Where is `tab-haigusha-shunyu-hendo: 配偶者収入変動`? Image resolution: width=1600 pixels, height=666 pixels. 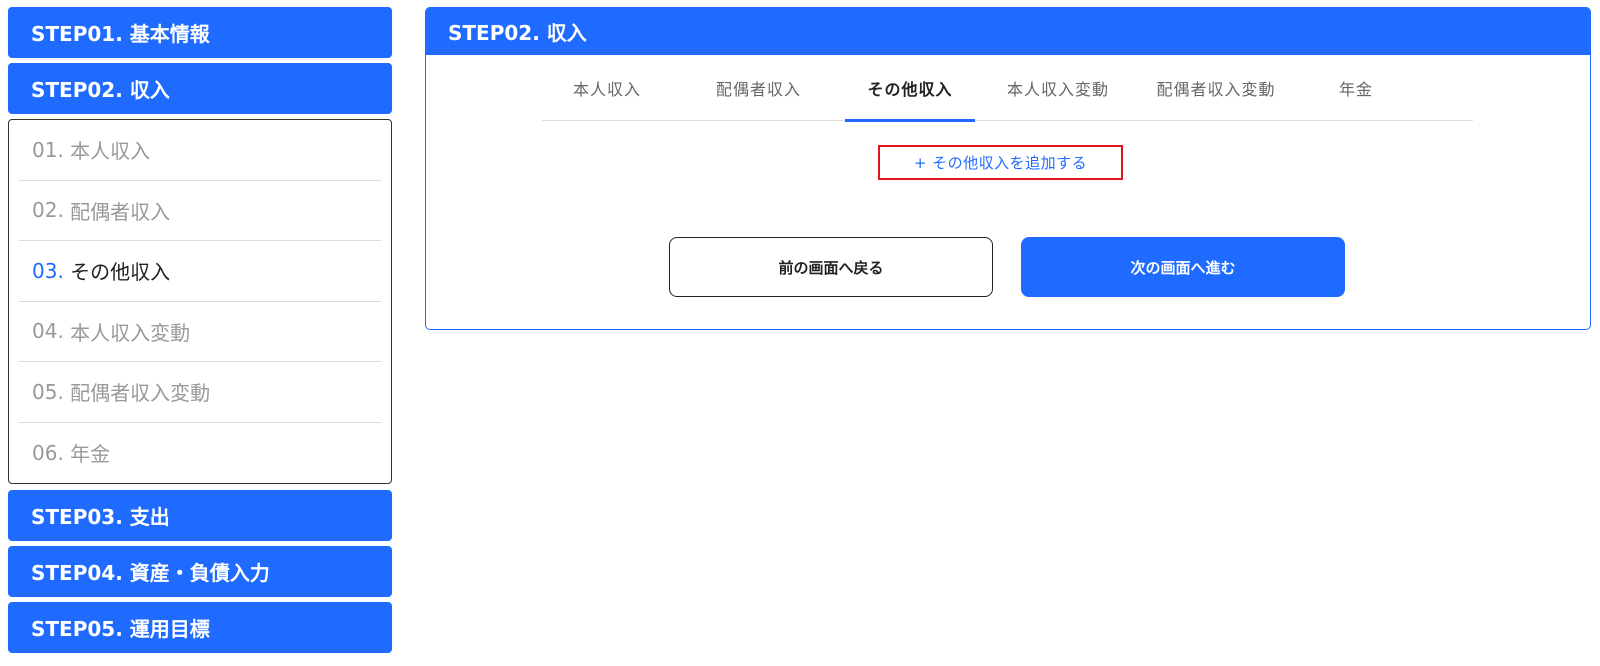 tab-haigusha-shunyu-hendo: 配偶者収入変動 is located at coordinates (1216, 88).